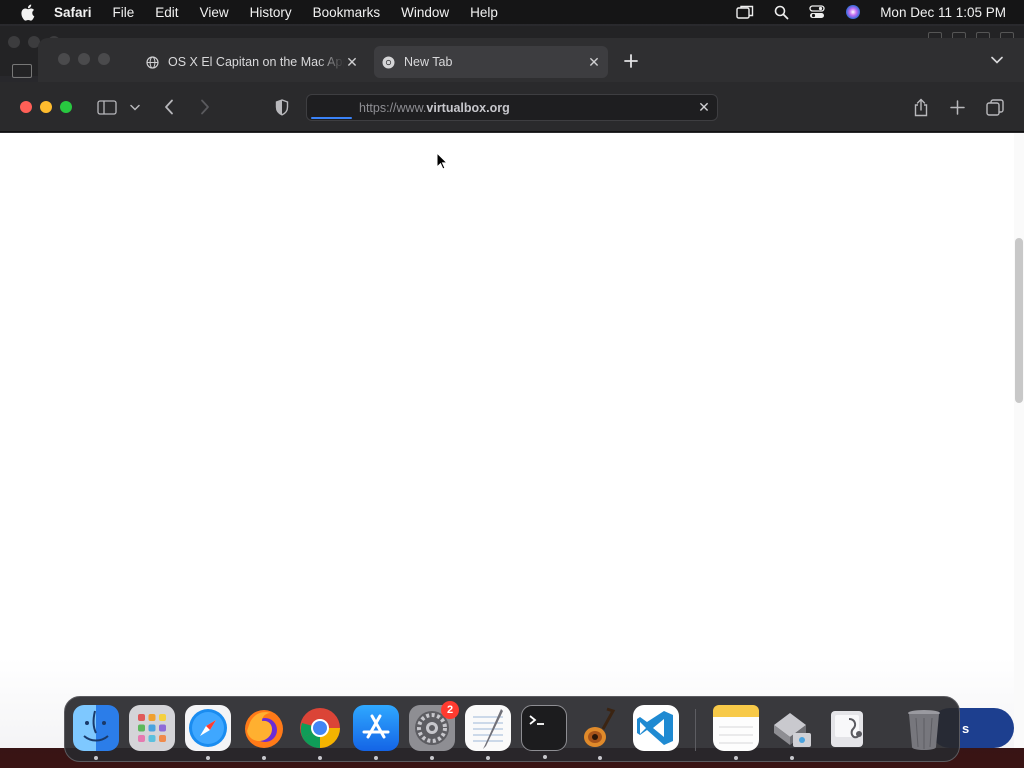 This screenshot has height=768, width=1024. I want to click on dock-separator, so click(695, 730).